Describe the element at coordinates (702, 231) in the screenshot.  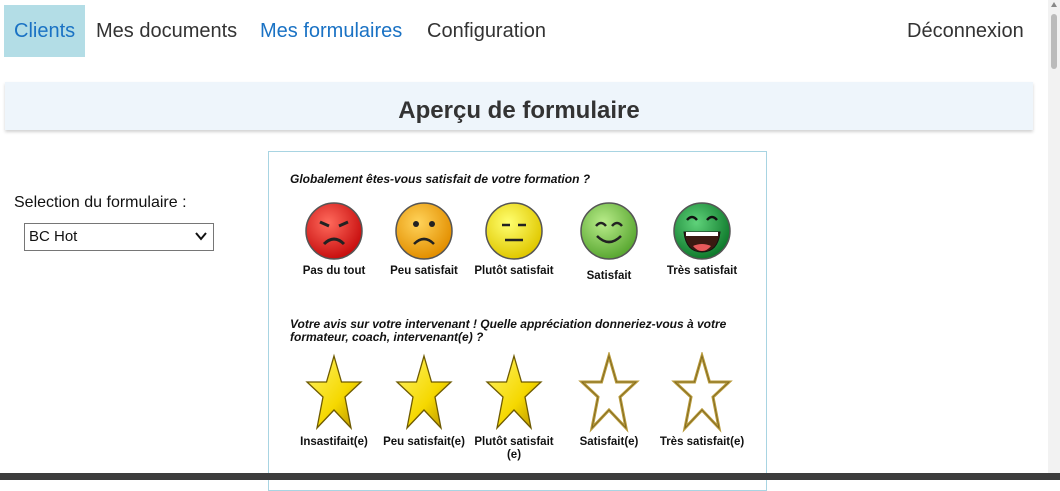
I see `grin-face-icon` at that location.